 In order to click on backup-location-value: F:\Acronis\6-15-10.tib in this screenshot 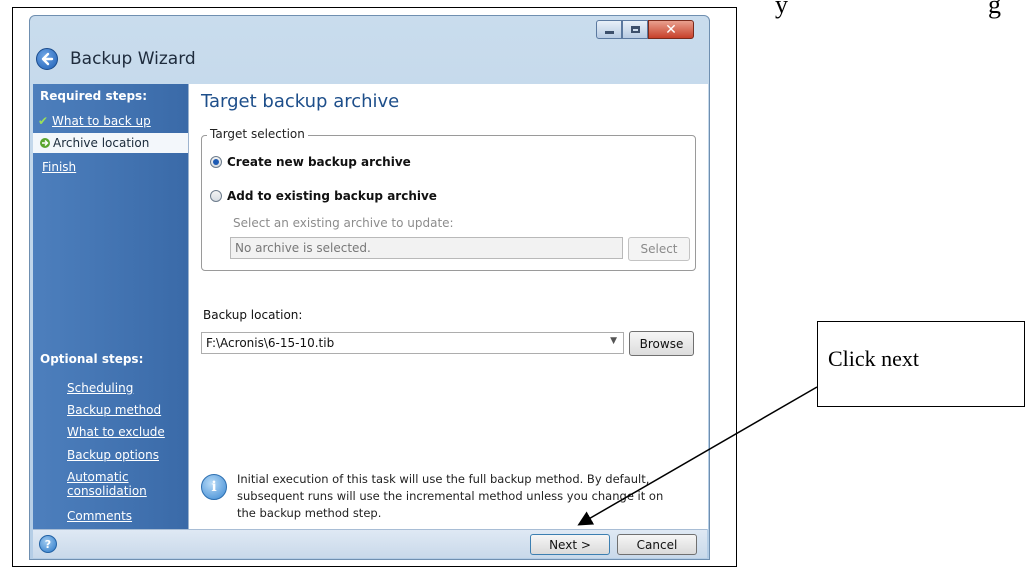, I will do `click(270, 343)`.